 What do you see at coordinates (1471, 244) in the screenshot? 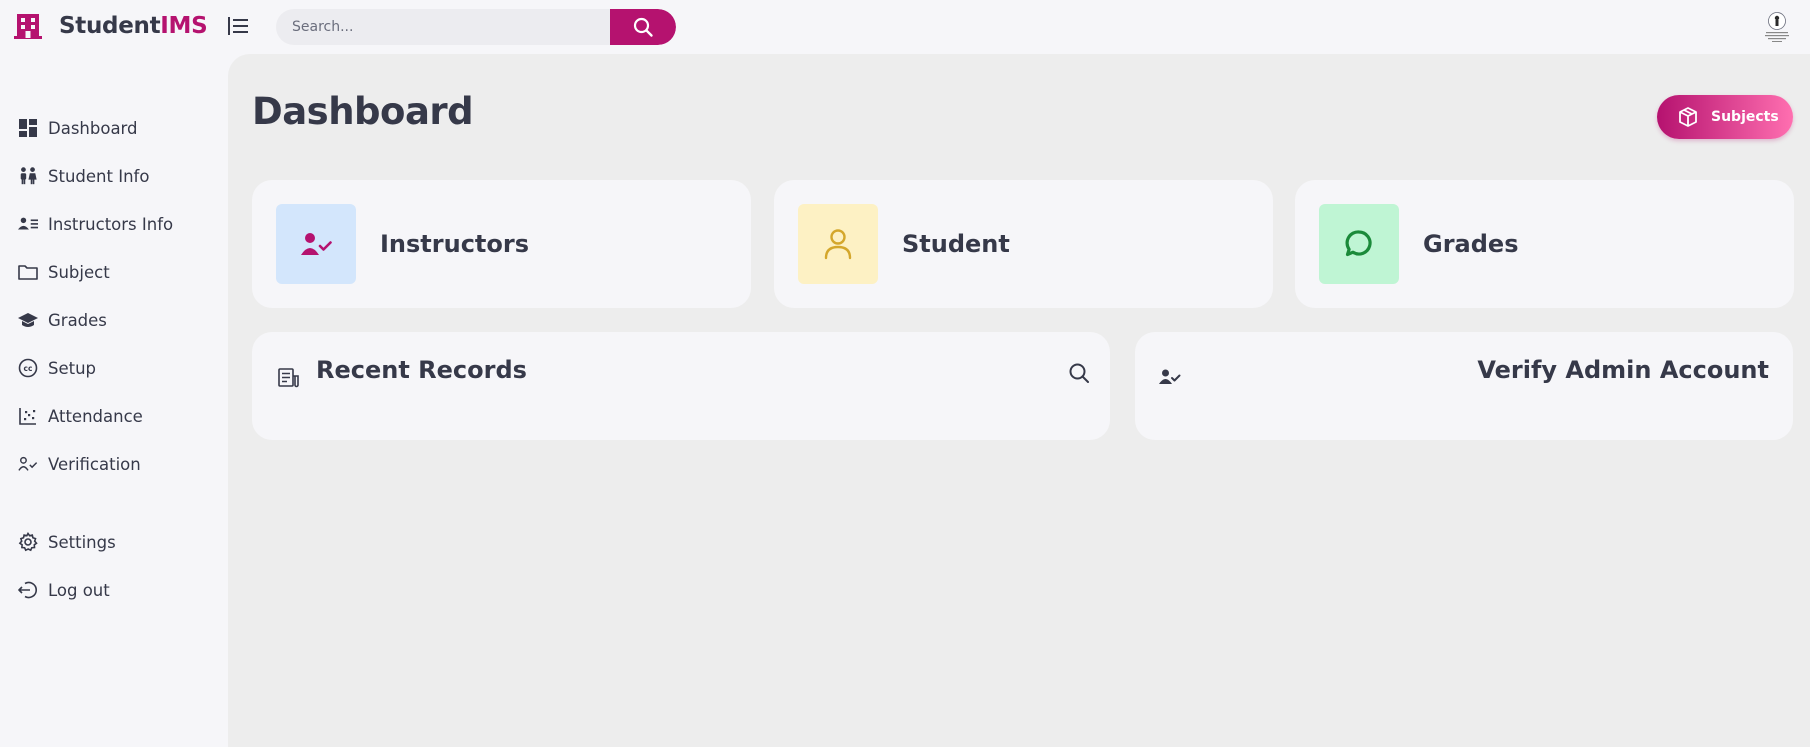
I see `grades-card-label: Grades` at bounding box center [1471, 244].